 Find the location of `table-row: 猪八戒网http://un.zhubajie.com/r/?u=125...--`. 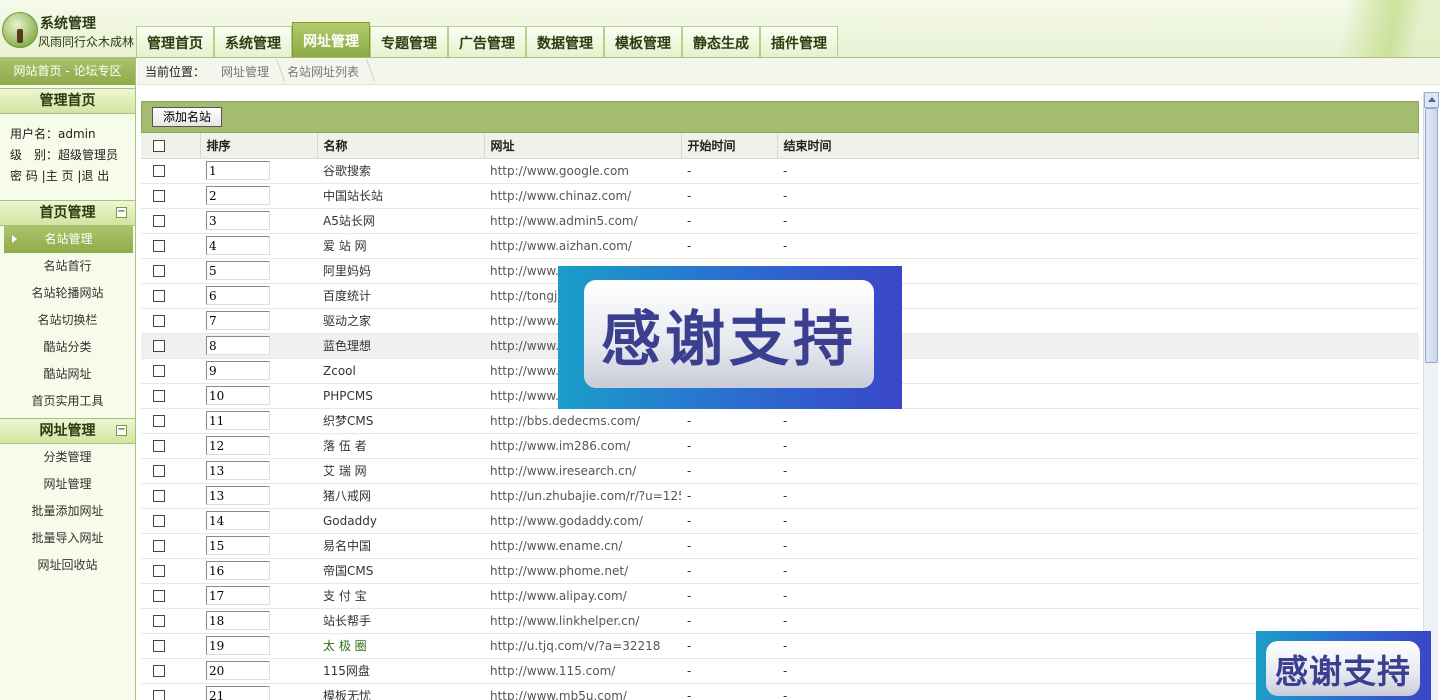

table-row: 猪八戒网http://un.zhubajie.com/r/?u=125...-- is located at coordinates (780, 496).